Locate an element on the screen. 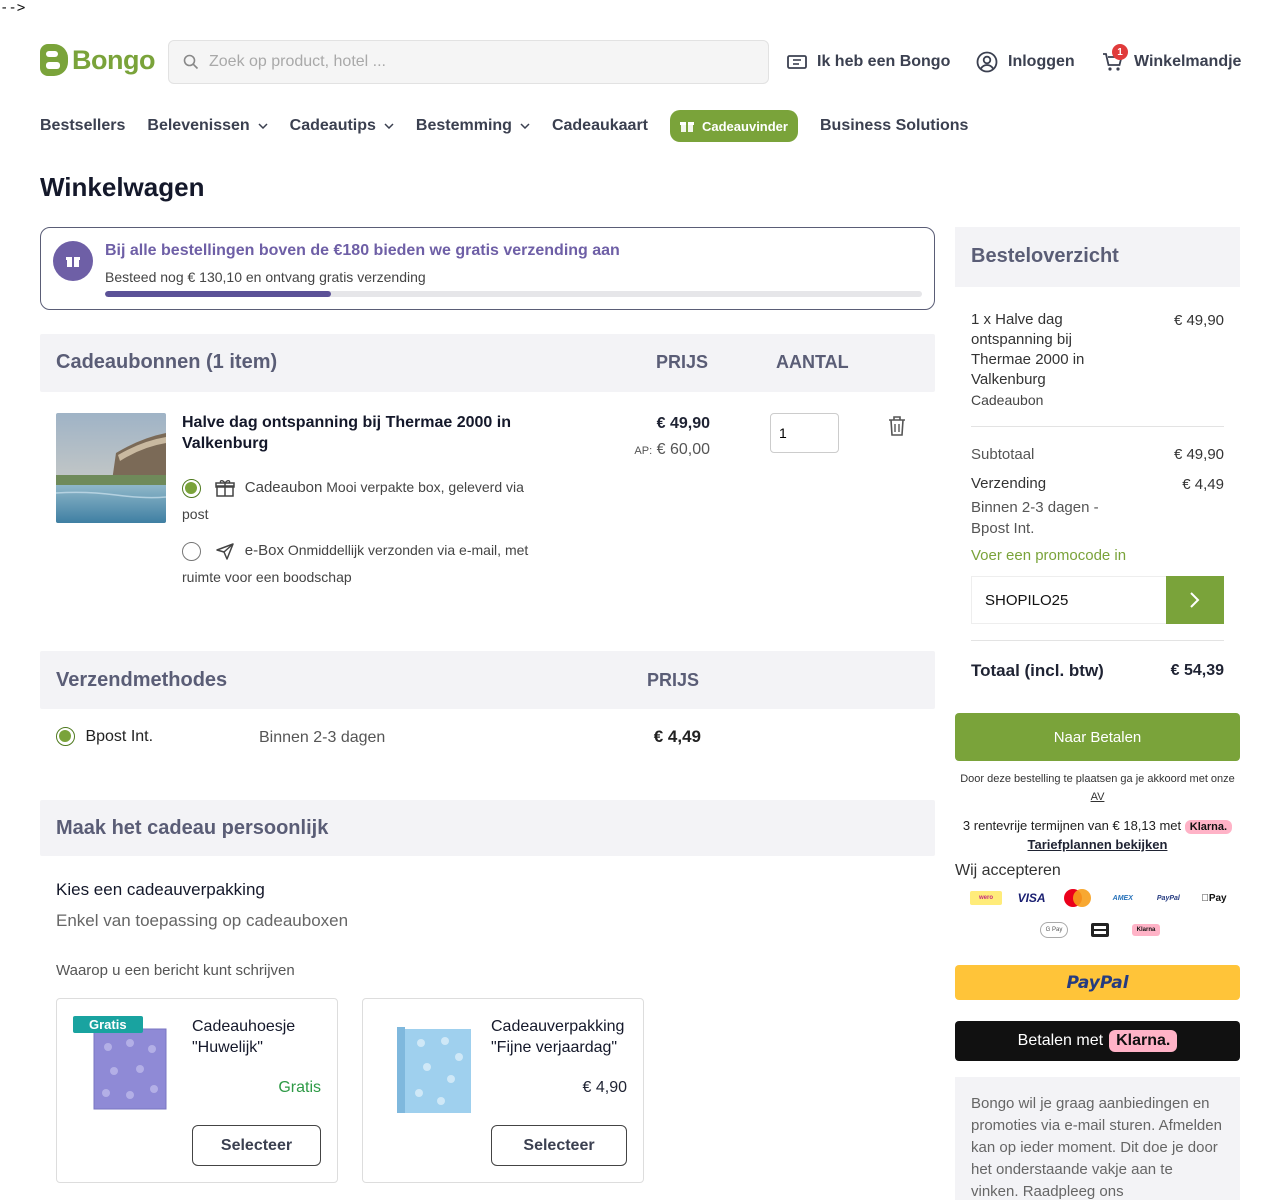  have-bongo-link: Ik heb een Bongo is located at coordinates (868, 62).